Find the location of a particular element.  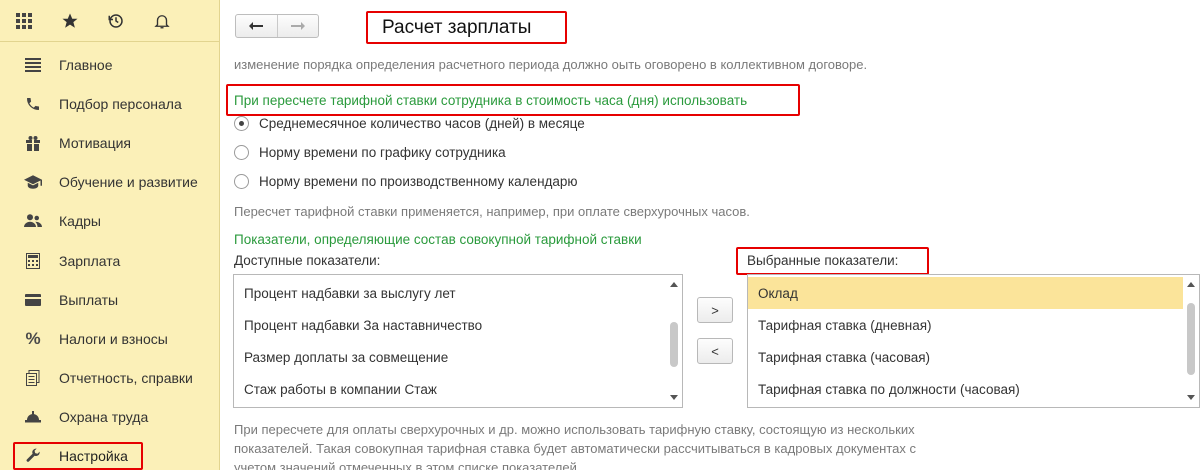

page-title: Расчет зарплаты is located at coordinates (457, 27).